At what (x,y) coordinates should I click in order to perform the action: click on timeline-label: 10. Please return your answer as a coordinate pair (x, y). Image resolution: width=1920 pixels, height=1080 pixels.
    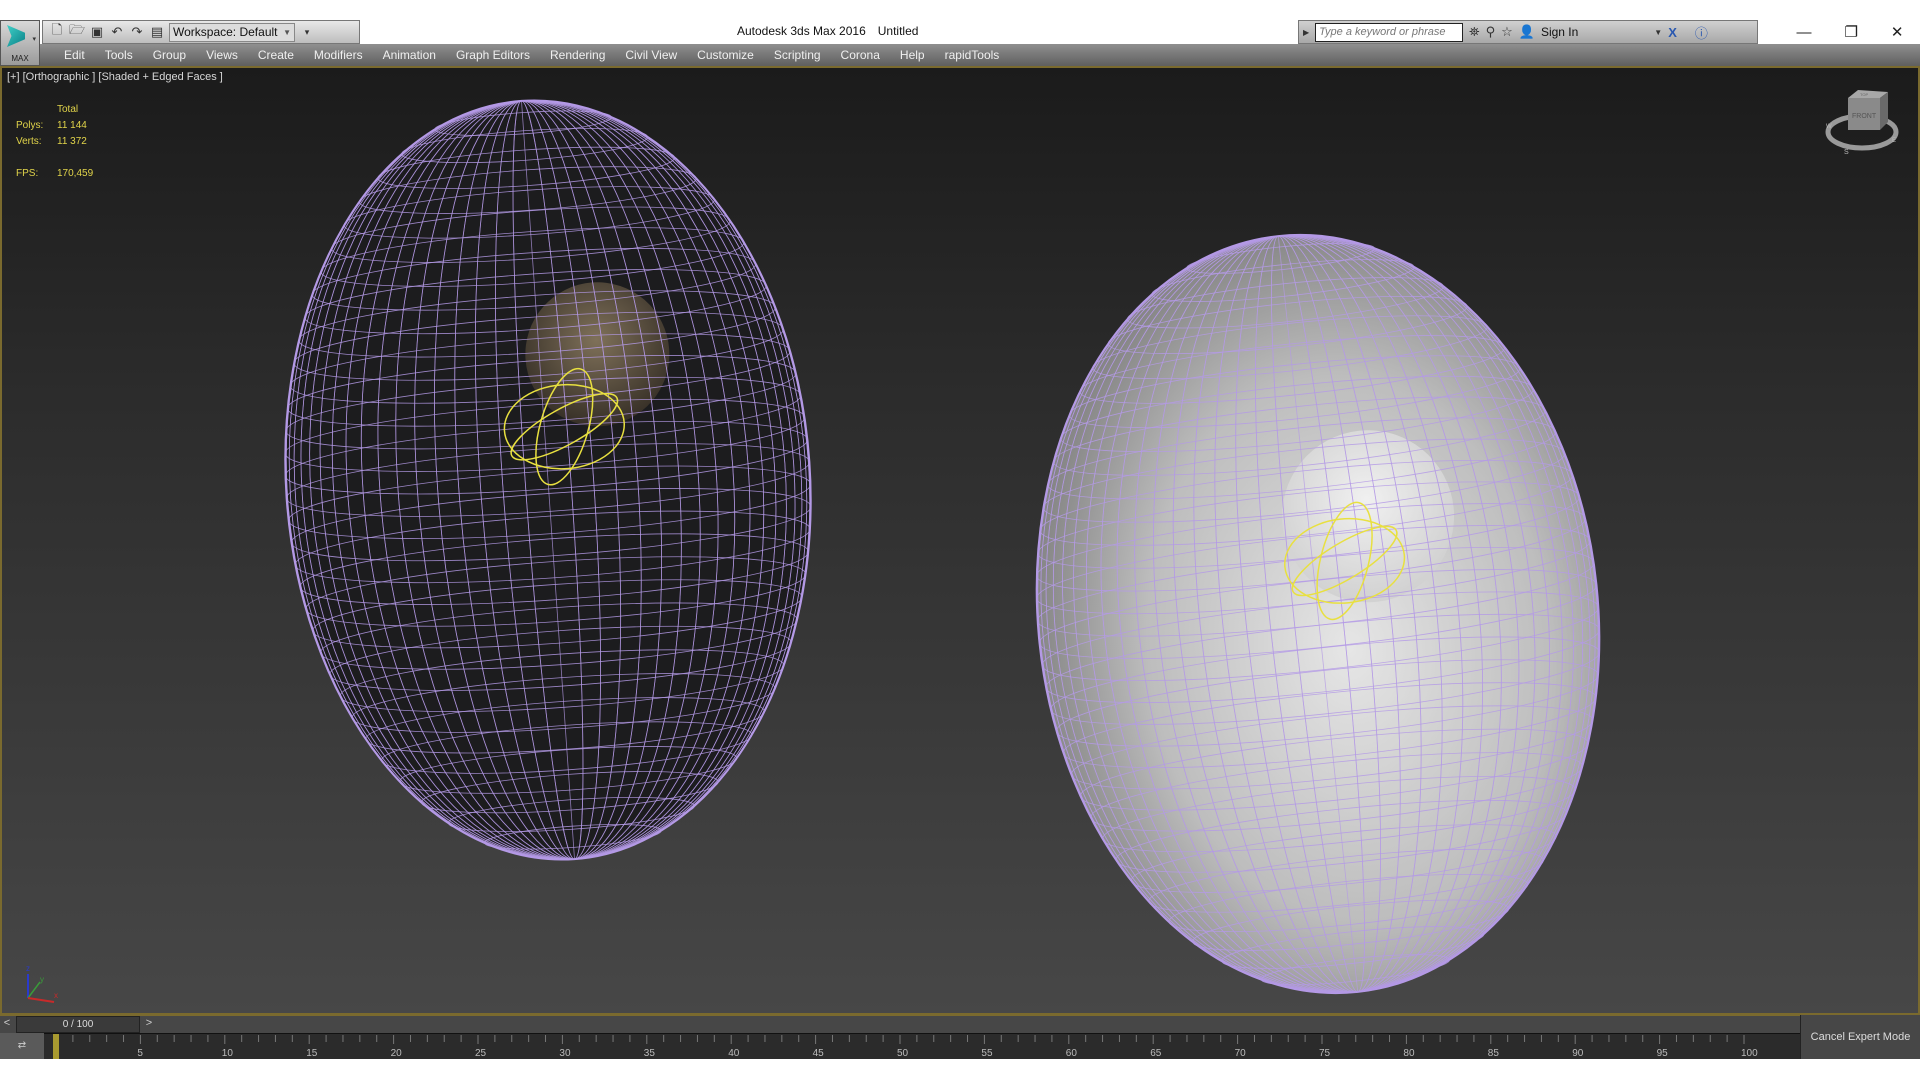
    Looking at the image, I should click on (228, 1053).